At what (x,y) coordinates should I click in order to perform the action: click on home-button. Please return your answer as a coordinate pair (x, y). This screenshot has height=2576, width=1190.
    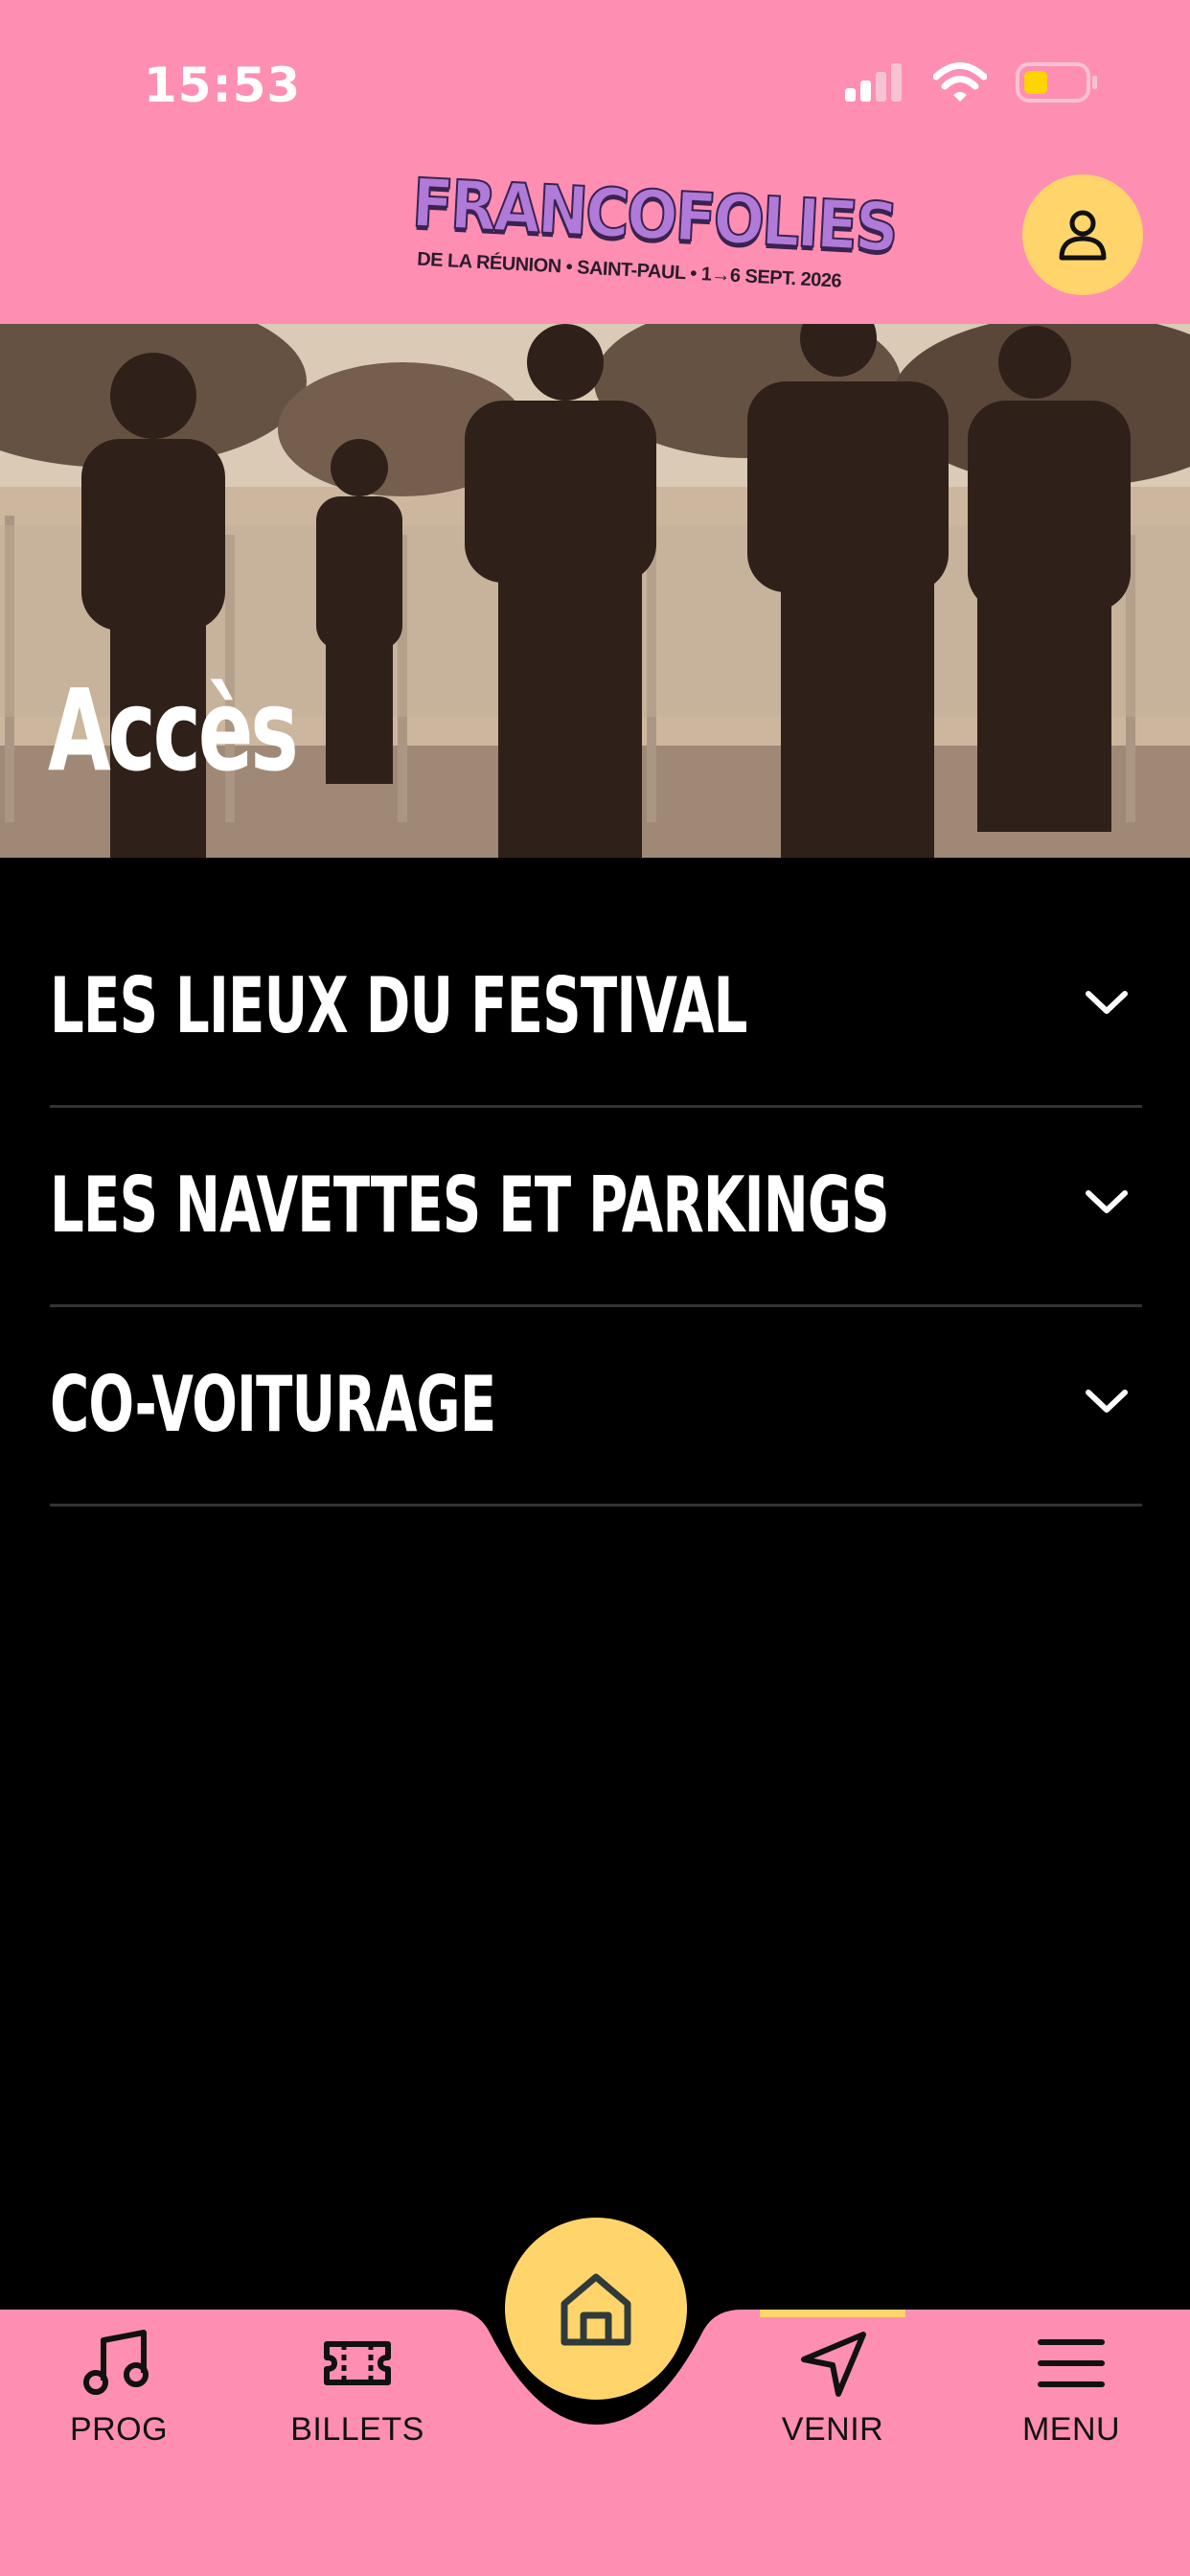
    Looking at the image, I should click on (596, 2309).